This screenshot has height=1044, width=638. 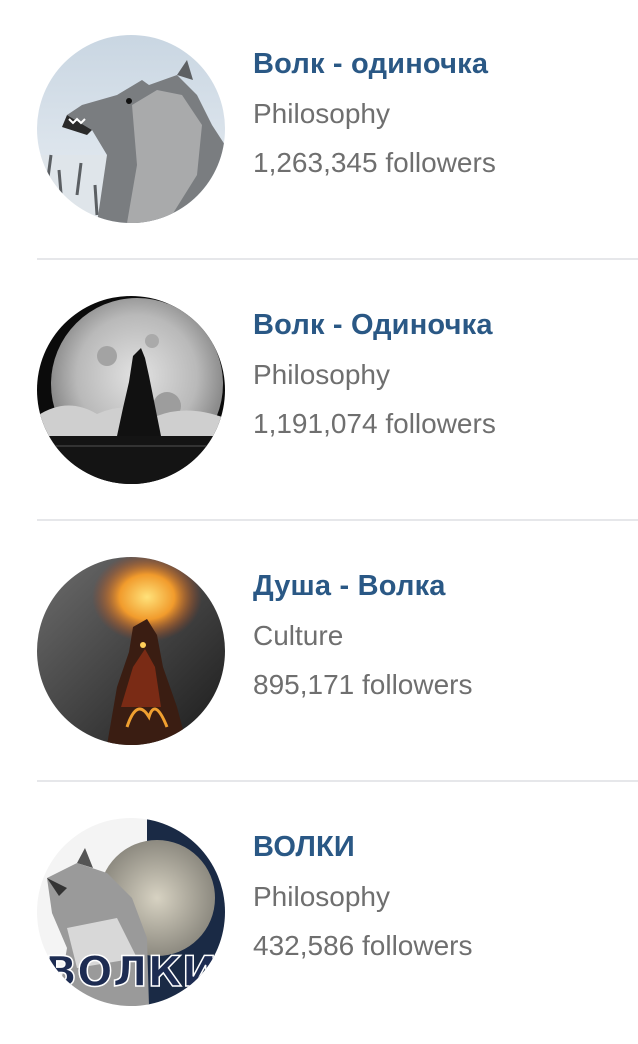 What do you see at coordinates (298, 635) in the screenshot?
I see `community-category: Culture` at bounding box center [298, 635].